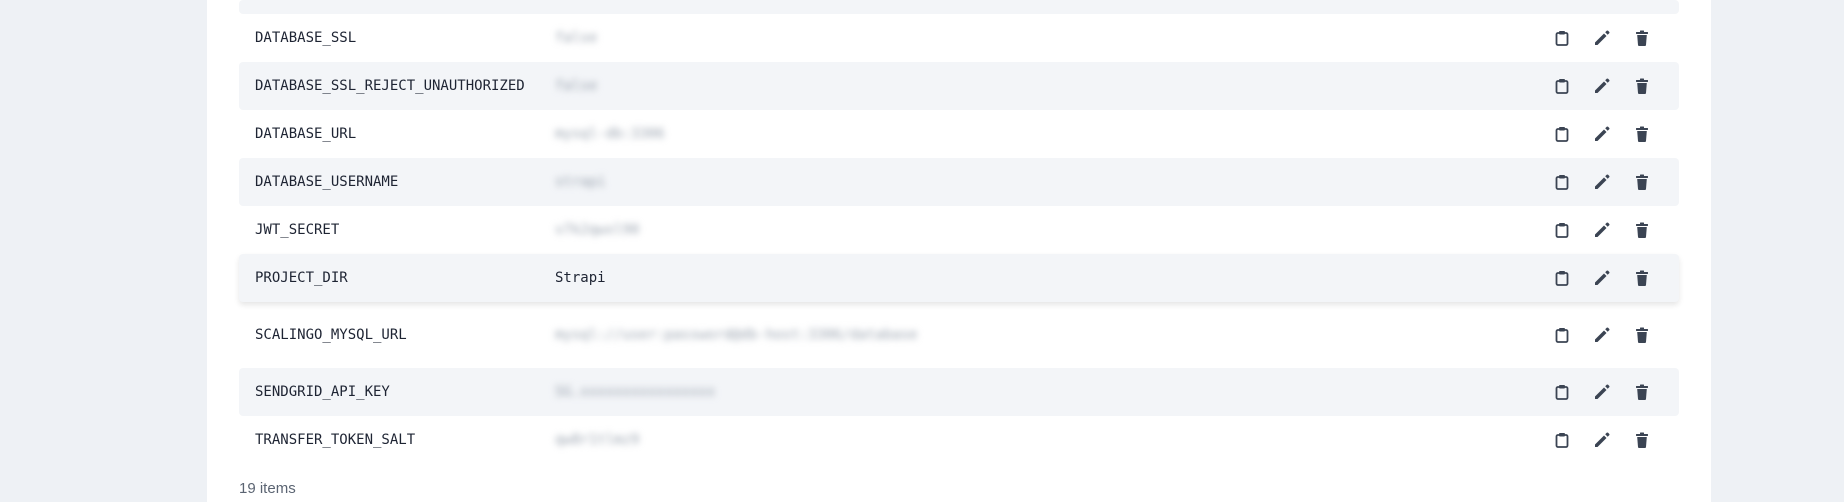  Describe the element at coordinates (597, 229) in the screenshot. I see `variable-value-masked: v7k2qwxl90` at that location.